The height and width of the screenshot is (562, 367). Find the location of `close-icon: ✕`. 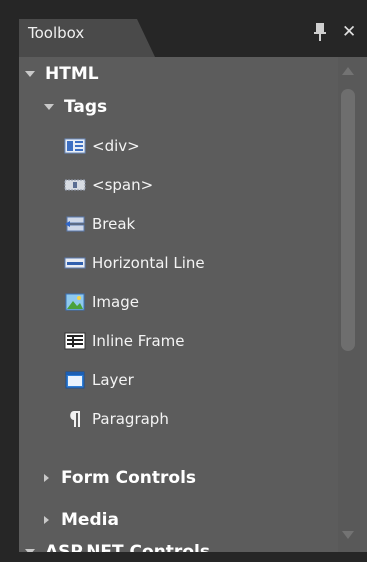

close-icon: ✕ is located at coordinates (349, 32).